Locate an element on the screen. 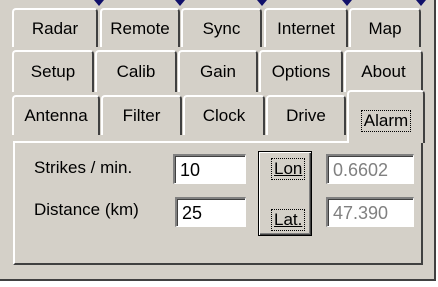 This screenshot has height=287, width=438. distance-input: 25 is located at coordinates (210, 212).